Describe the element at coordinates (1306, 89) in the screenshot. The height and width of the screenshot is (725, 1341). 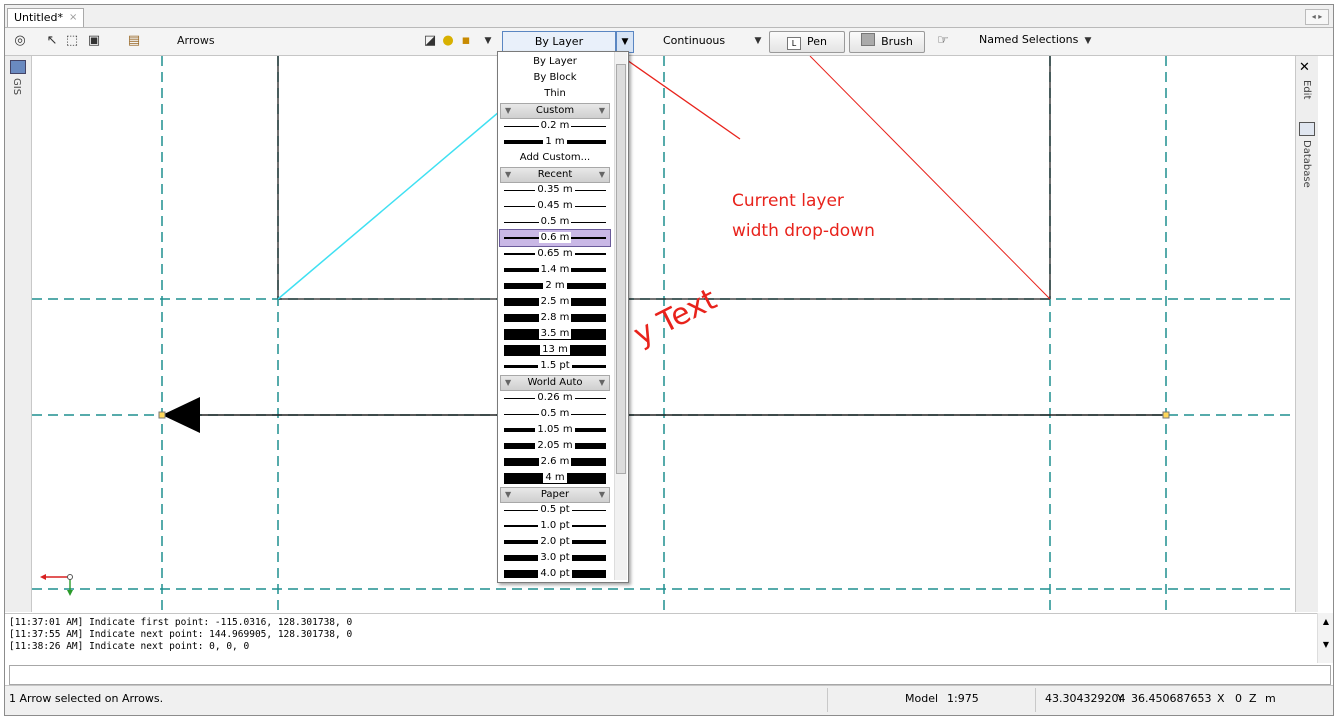
I see `edit-panel-tab: Edit` at that location.